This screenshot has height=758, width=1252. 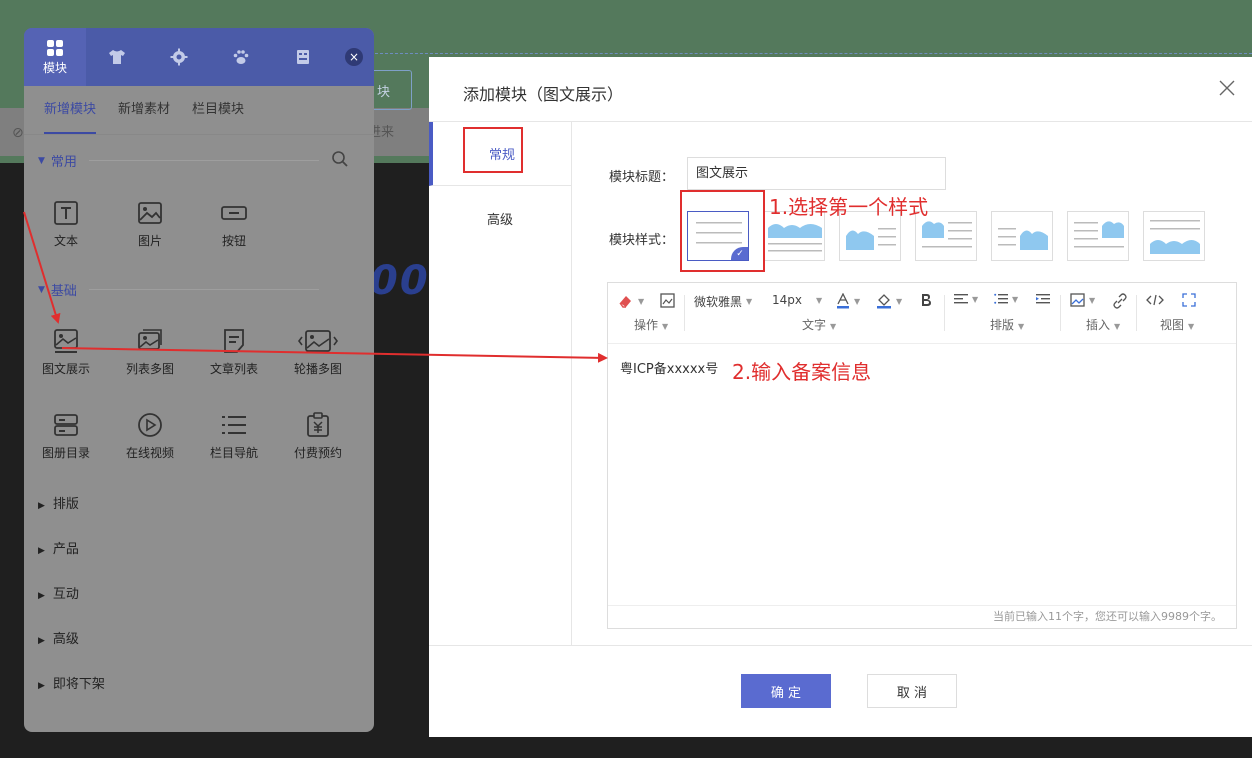 I want to click on line-height-button: ▼, so click(x=1006, y=299).